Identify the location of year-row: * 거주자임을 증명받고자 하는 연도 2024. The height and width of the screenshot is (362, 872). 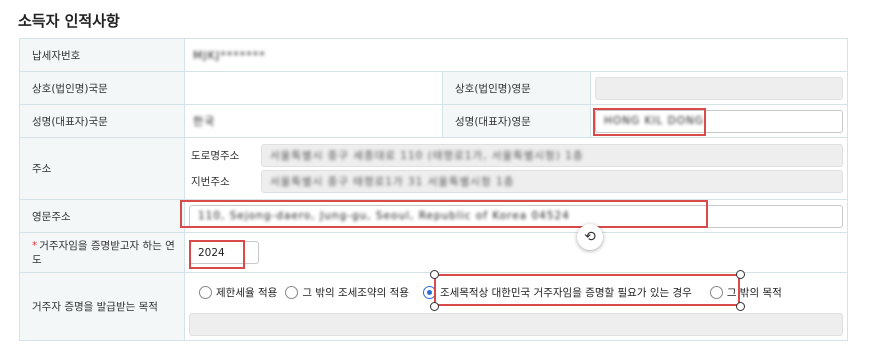
(434, 252).